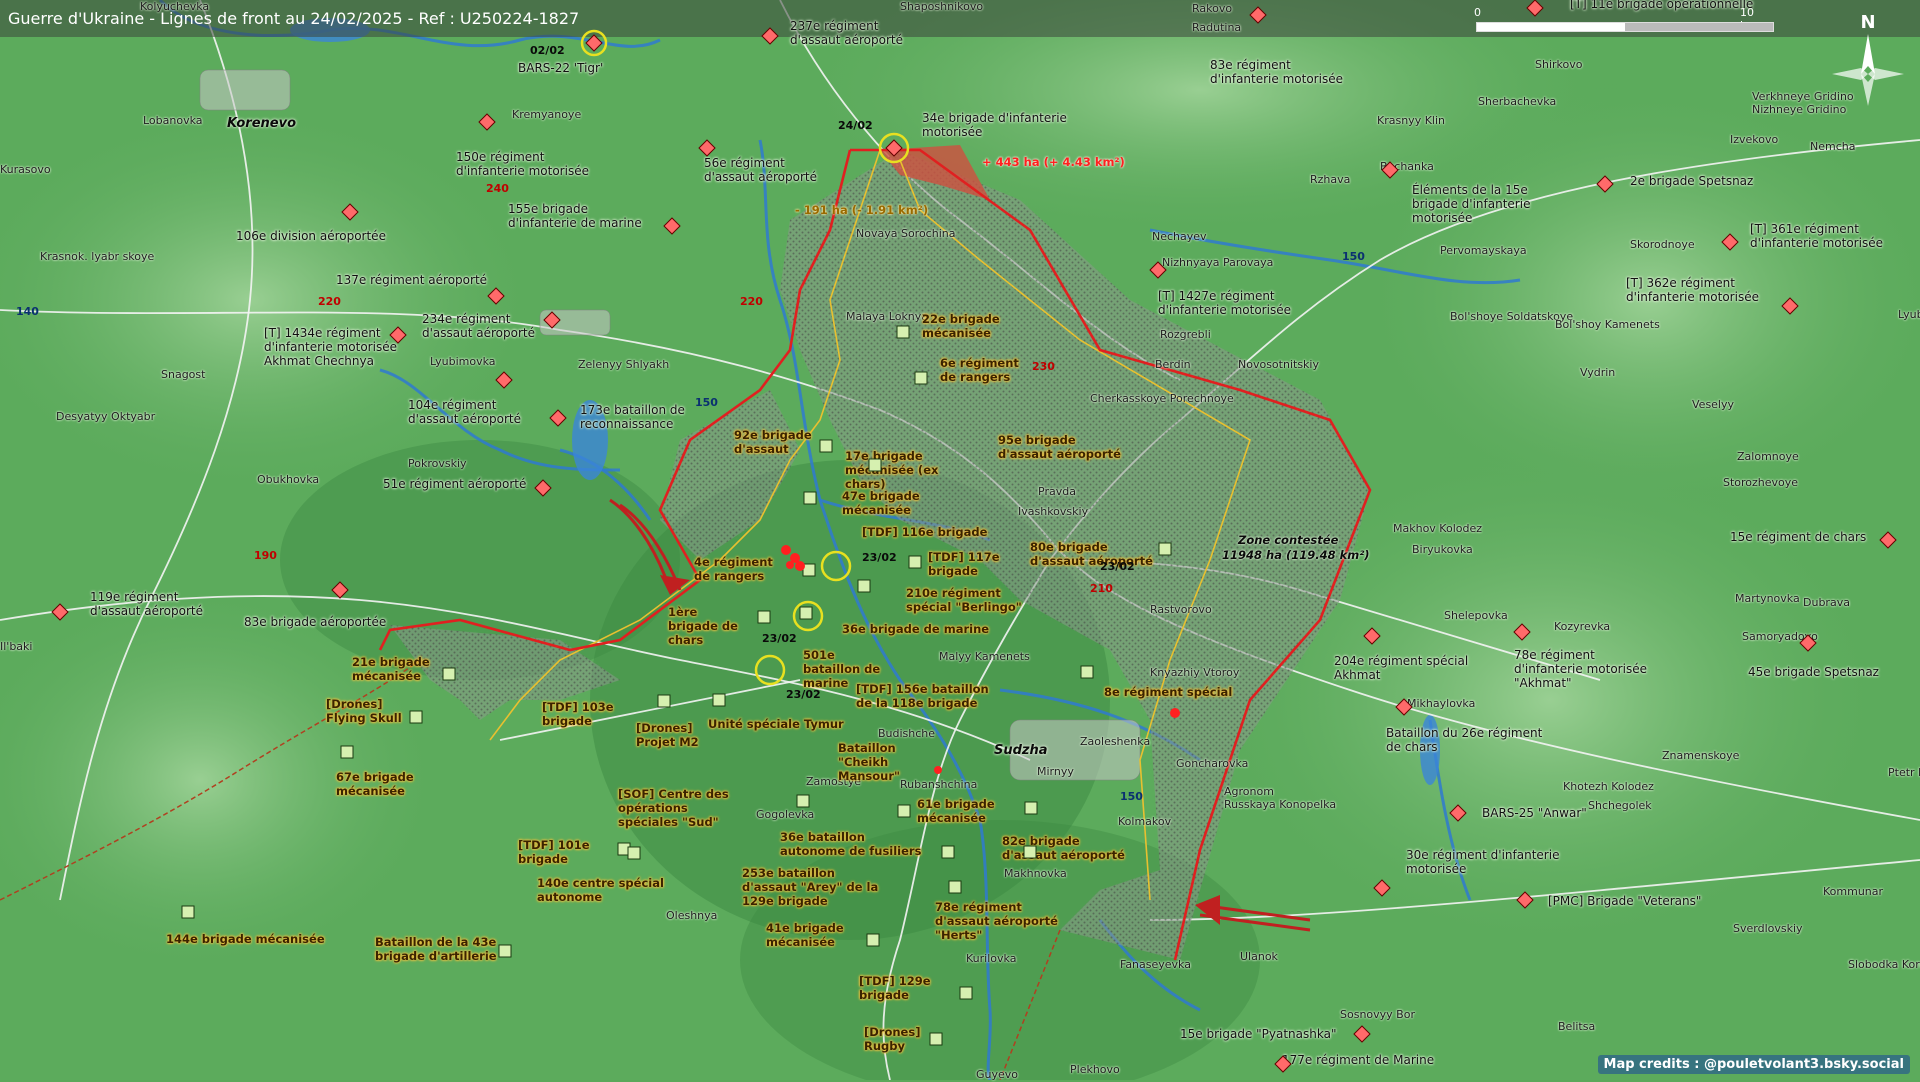 Image resolution: width=1920 pixels, height=1082 pixels. What do you see at coordinates (1825, 236) in the screenshot?
I see `ru-unit-label: [T] 361e régiment d'infanterie motorisée` at bounding box center [1825, 236].